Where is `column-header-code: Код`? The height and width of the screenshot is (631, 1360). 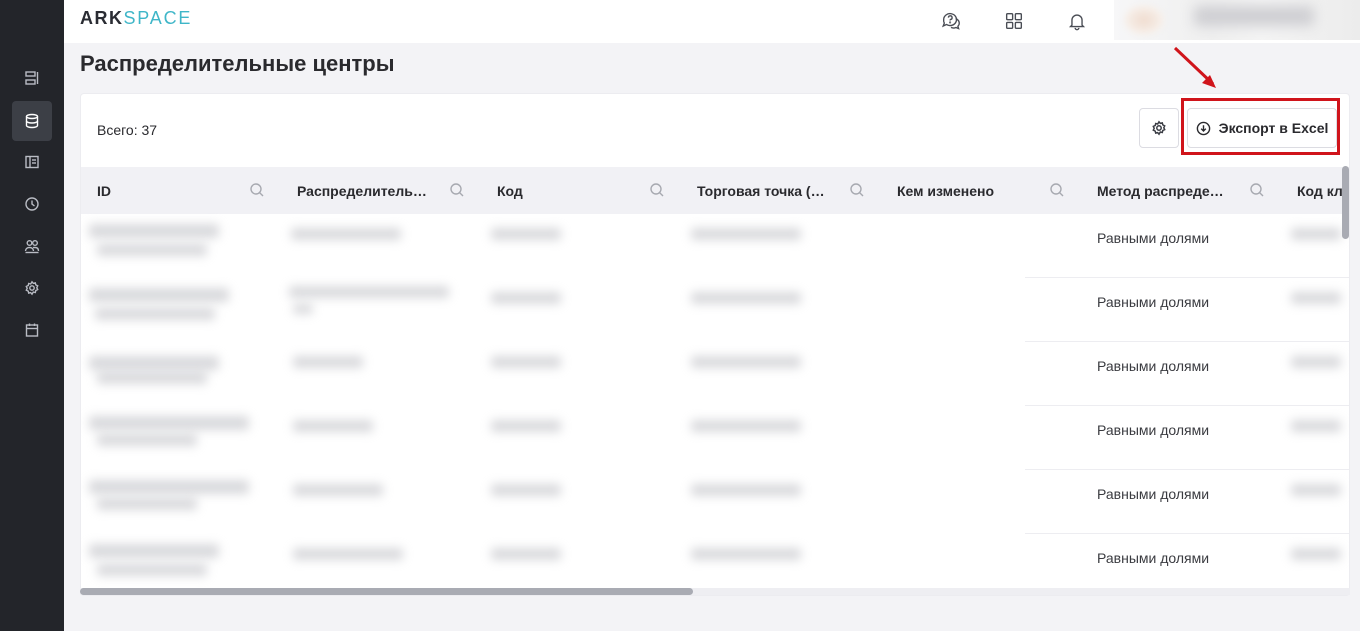
column-header-code: Код is located at coordinates (581, 190).